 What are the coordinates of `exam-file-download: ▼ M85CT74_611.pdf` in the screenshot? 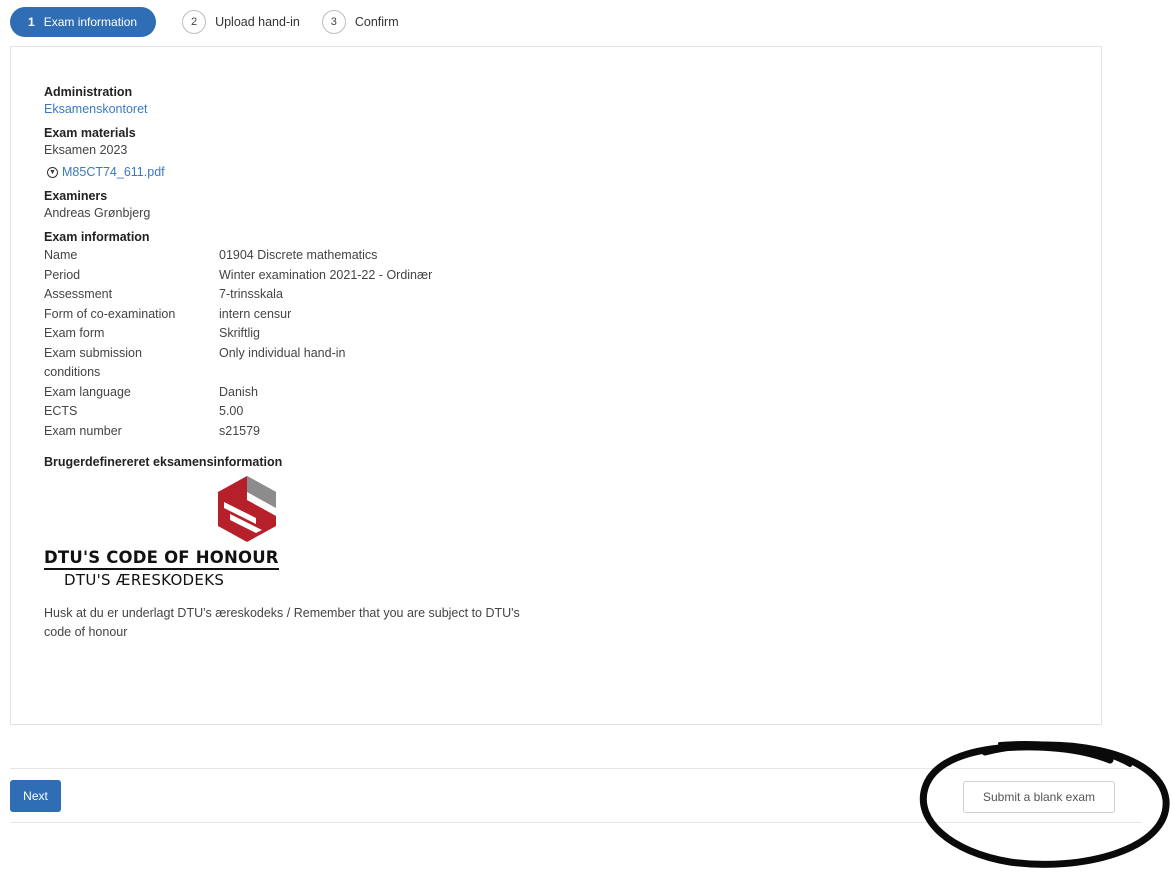 It's located at (394, 172).